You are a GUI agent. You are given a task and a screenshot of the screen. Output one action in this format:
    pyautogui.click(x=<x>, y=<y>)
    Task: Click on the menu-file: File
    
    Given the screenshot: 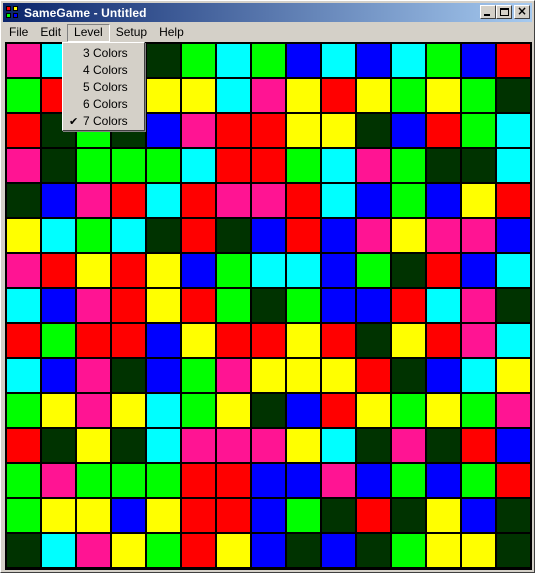 What is the action you would take?
    pyautogui.click(x=18, y=33)
    